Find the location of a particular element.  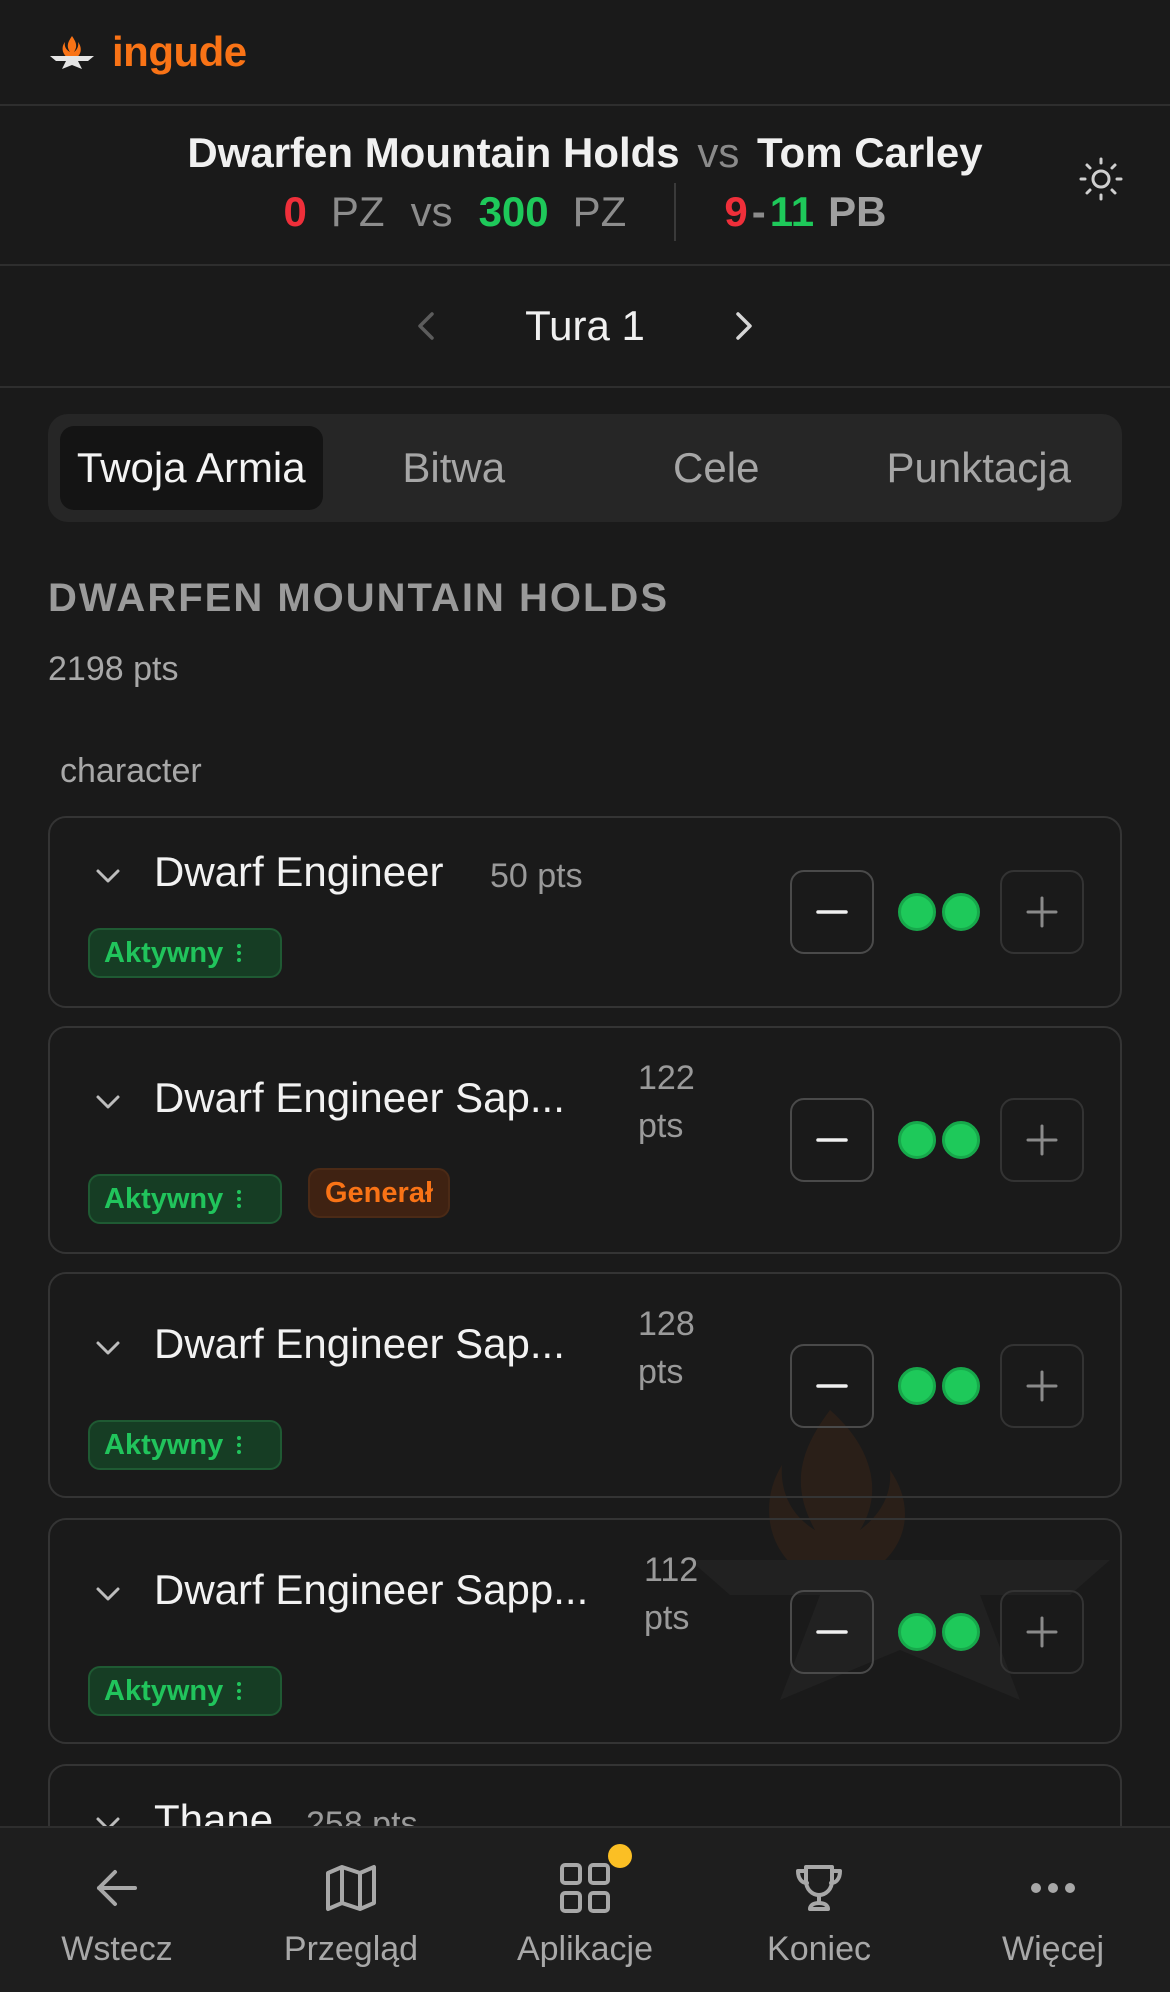

unit-card: Dwarf Engineer 50 pts Aktywny is located at coordinates (585, 912).